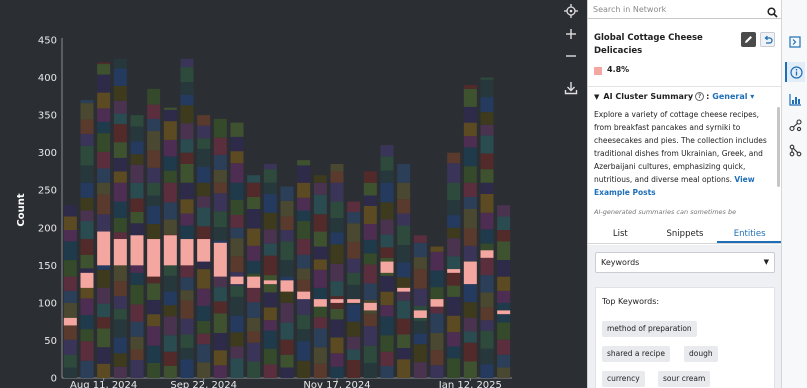  What do you see at coordinates (701, 354) in the screenshot?
I see `keyword-chip: dough` at bounding box center [701, 354].